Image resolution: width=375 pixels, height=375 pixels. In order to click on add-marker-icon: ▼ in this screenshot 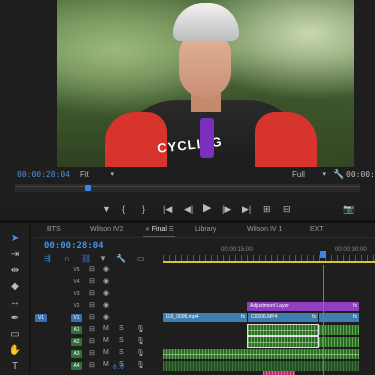, I will do `click(103, 258)`.